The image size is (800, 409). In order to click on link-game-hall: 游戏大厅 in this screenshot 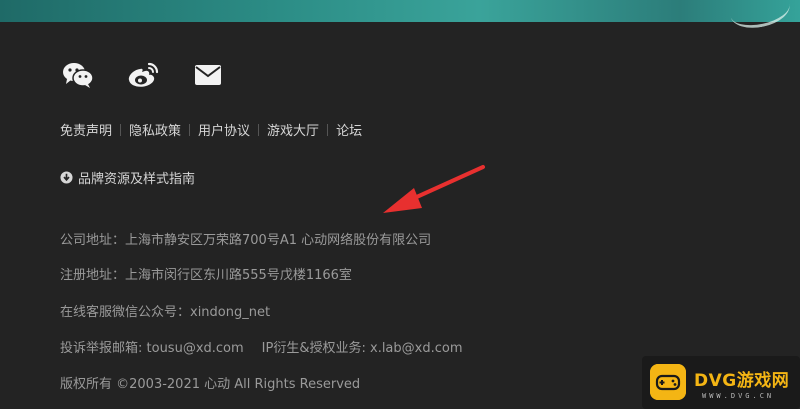, I will do `click(293, 129)`.